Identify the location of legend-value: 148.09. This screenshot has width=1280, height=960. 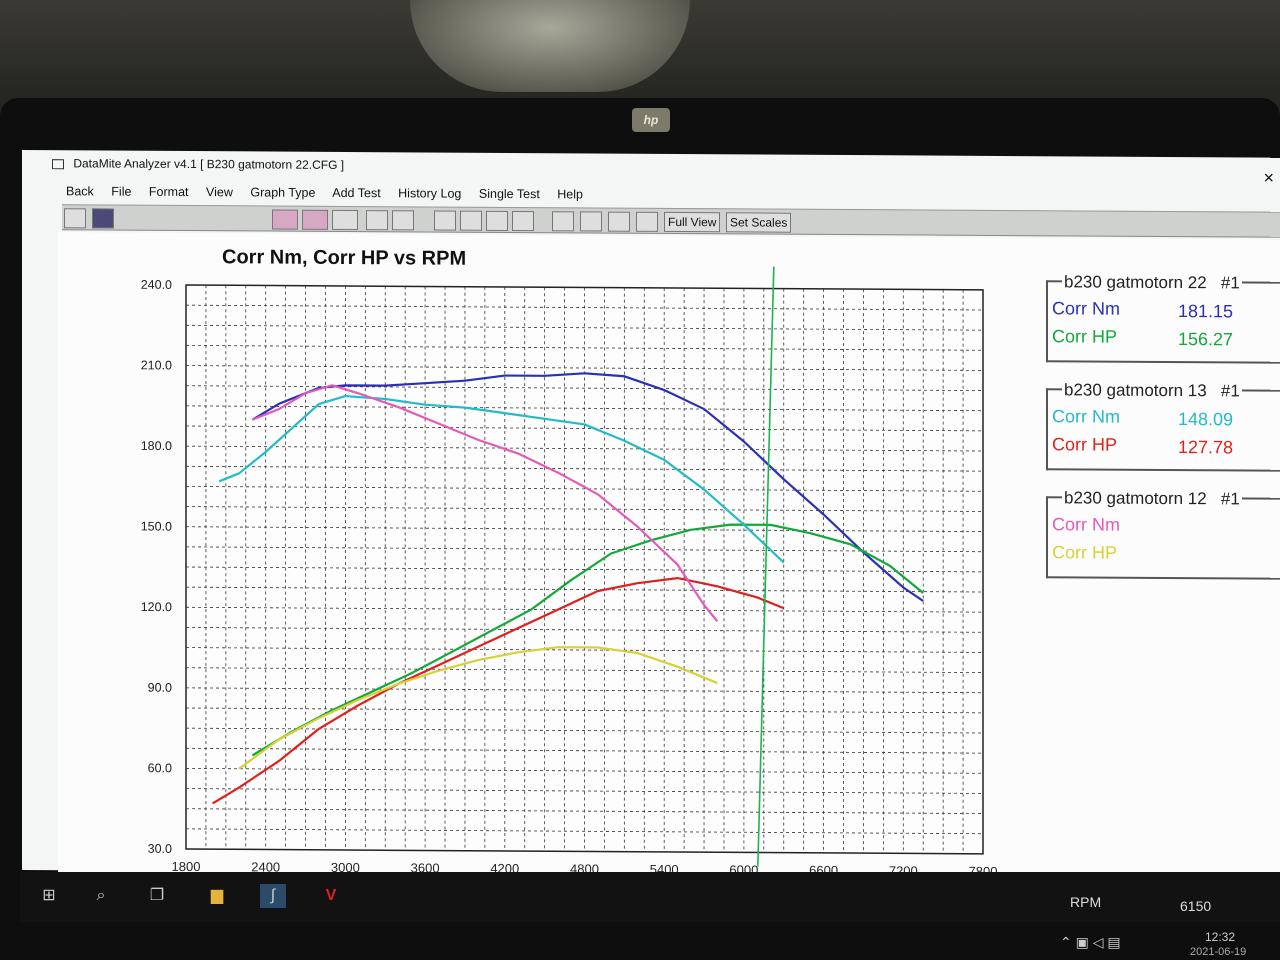
(1206, 419).